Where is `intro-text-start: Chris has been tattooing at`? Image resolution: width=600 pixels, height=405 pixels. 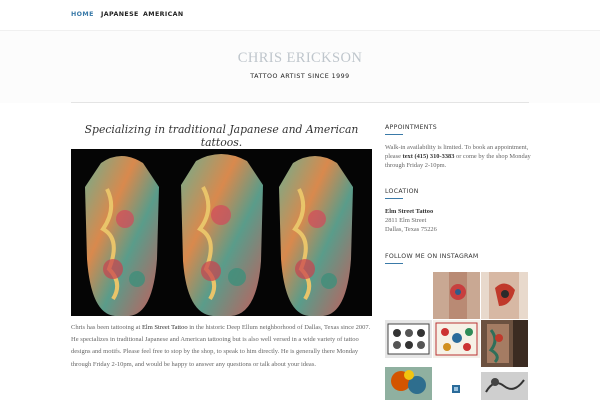 intro-text-start: Chris has been tattooing at is located at coordinates (106, 327).